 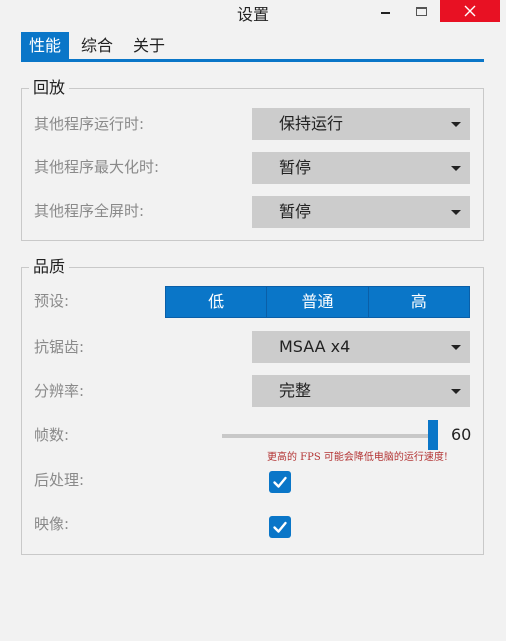 What do you see at coordinates (252, 47) in the screenshot?
I see `tab-bar: 性能 综合 关于` at bounding box center [252, 47].